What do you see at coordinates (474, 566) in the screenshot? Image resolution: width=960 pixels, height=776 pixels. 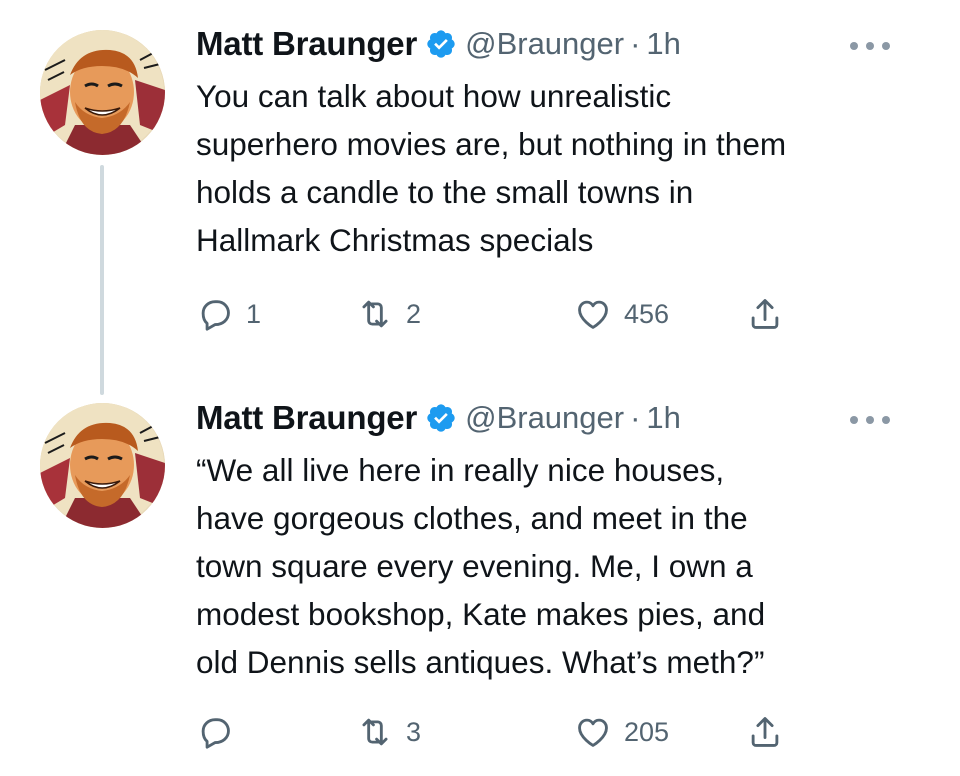 I see `tweet-text-line: town square every evening. Me, I own a` at bounding box center [474, 566].